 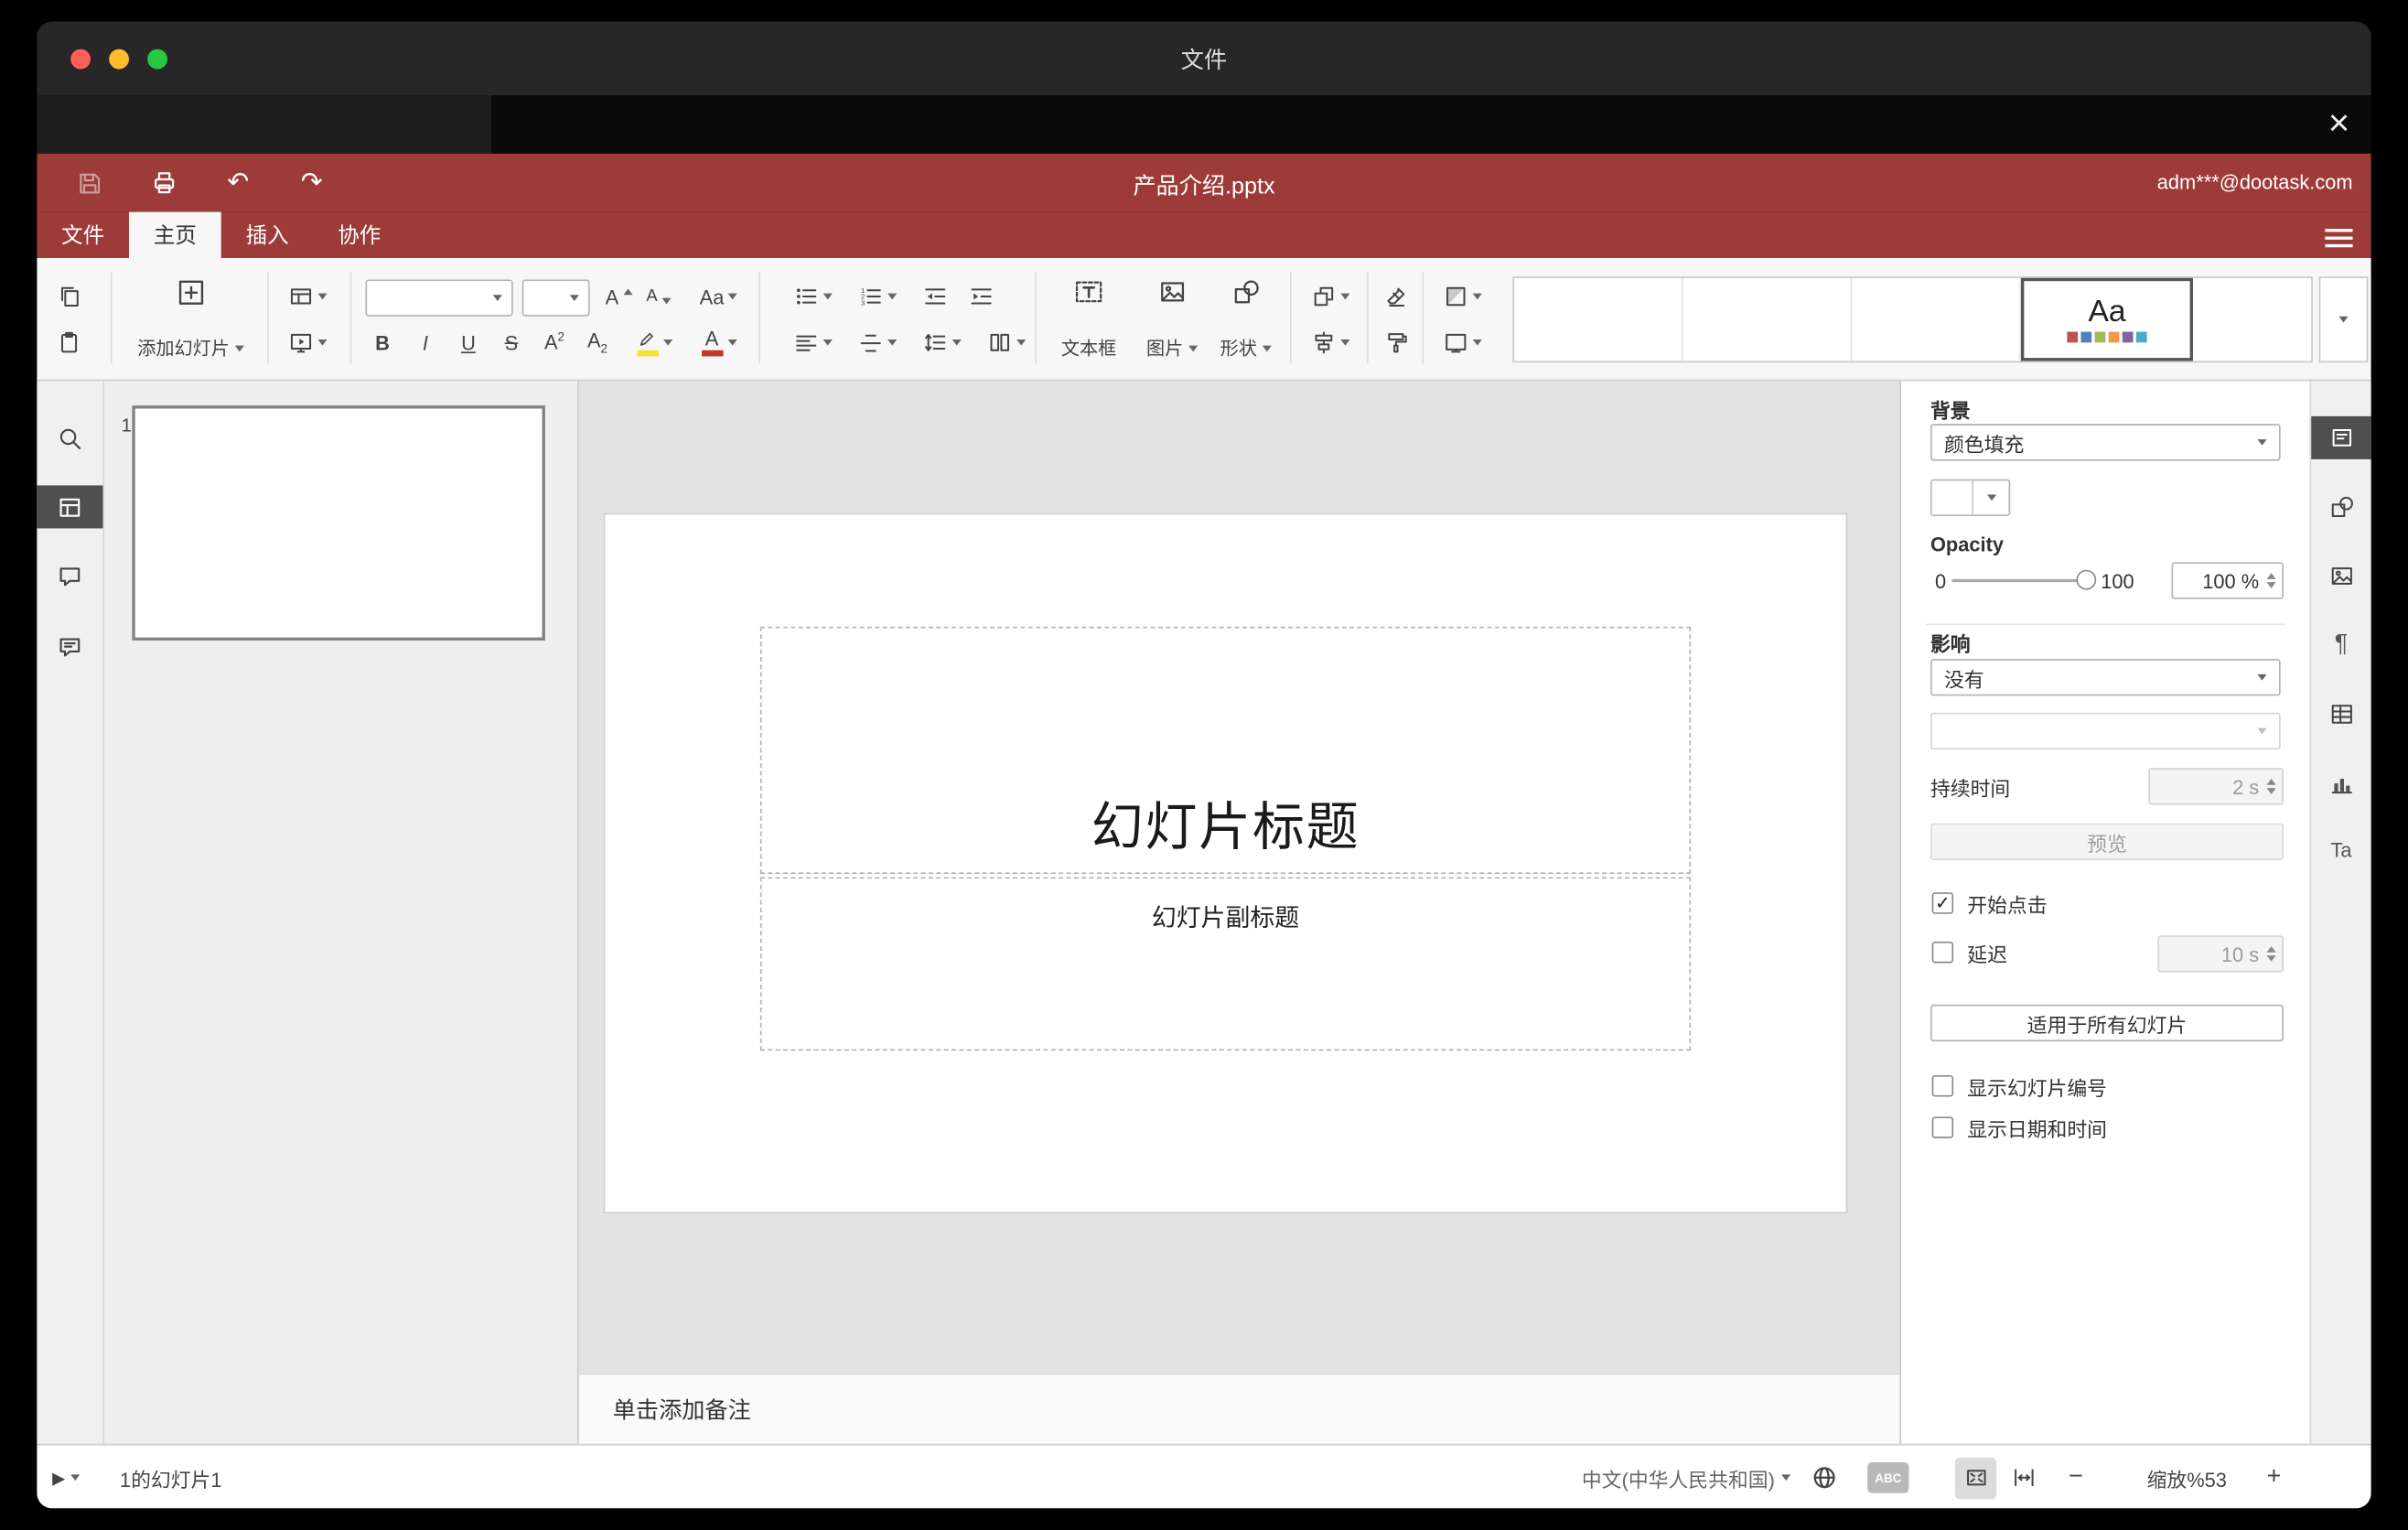 I want to click on tab-insert: 插入, so click(x=267, y=235).